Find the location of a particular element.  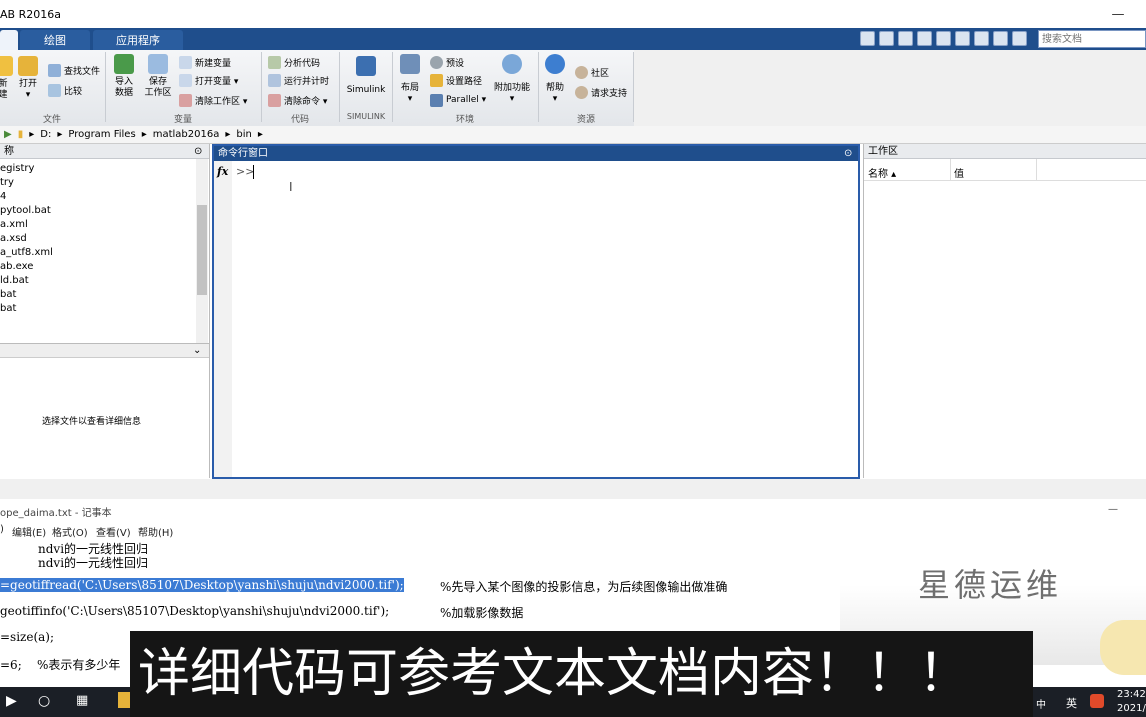

analyze-code-button: 分析代码 is located at coordinates (294, 62).